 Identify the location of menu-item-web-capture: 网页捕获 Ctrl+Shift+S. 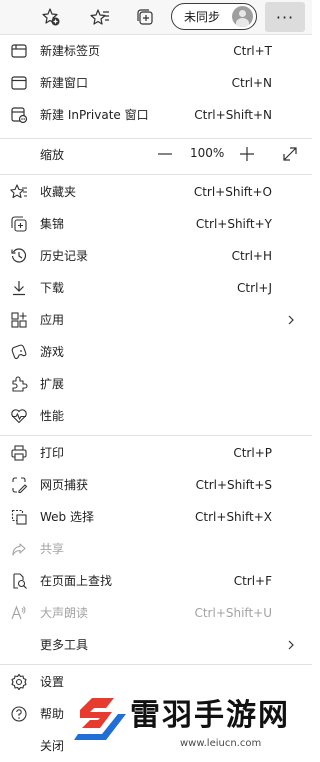
(156, 485).